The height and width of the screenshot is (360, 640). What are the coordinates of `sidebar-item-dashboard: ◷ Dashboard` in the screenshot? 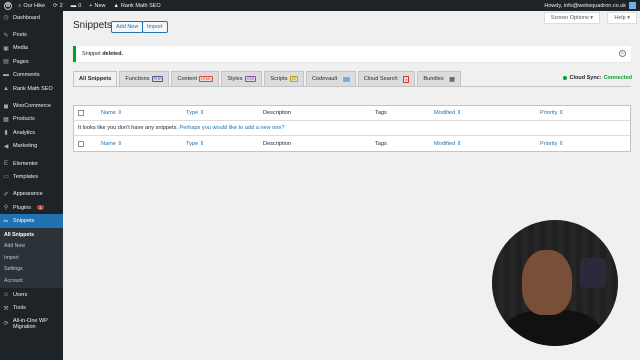 It's located at (31, 17).